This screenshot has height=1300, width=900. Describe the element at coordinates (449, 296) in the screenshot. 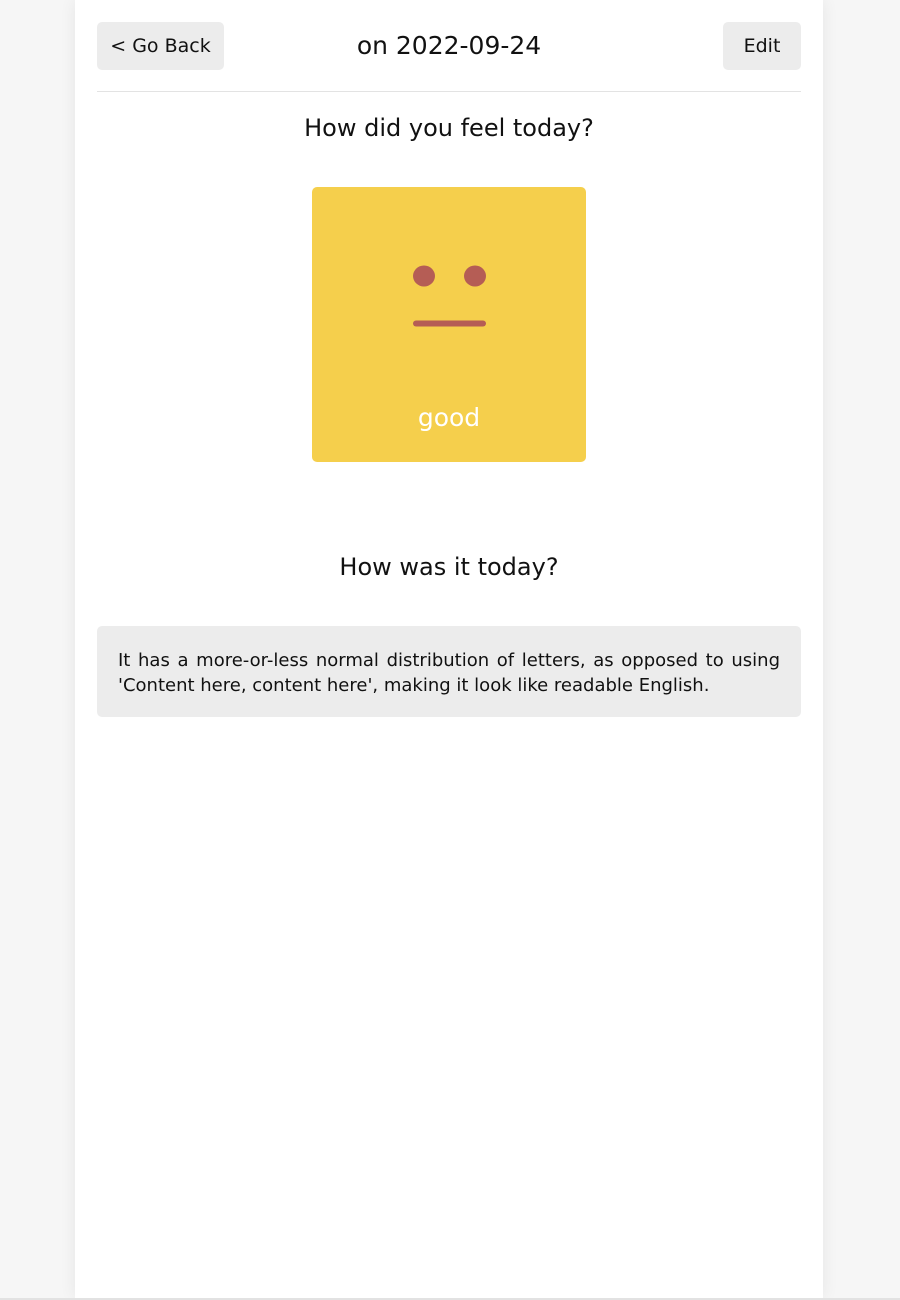

I see `neutral-face-icon` at that location.